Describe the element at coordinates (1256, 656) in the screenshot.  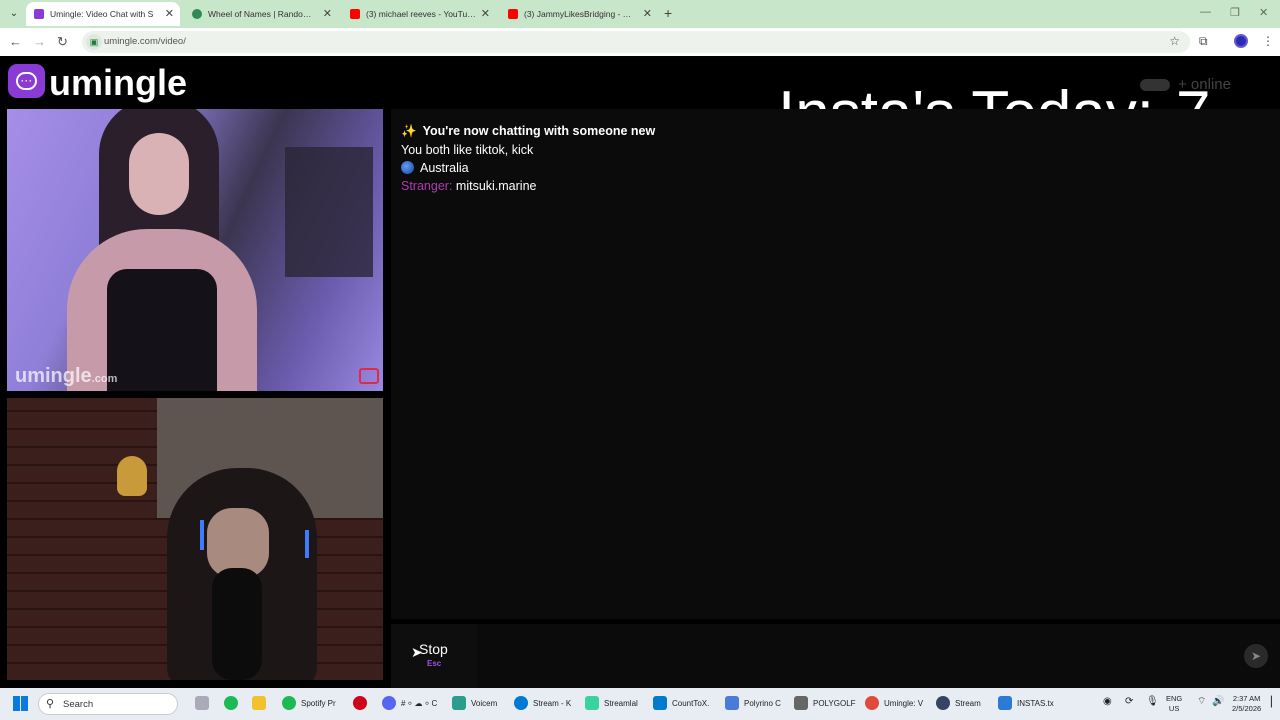
I see `send-icon: ➤` at that location.